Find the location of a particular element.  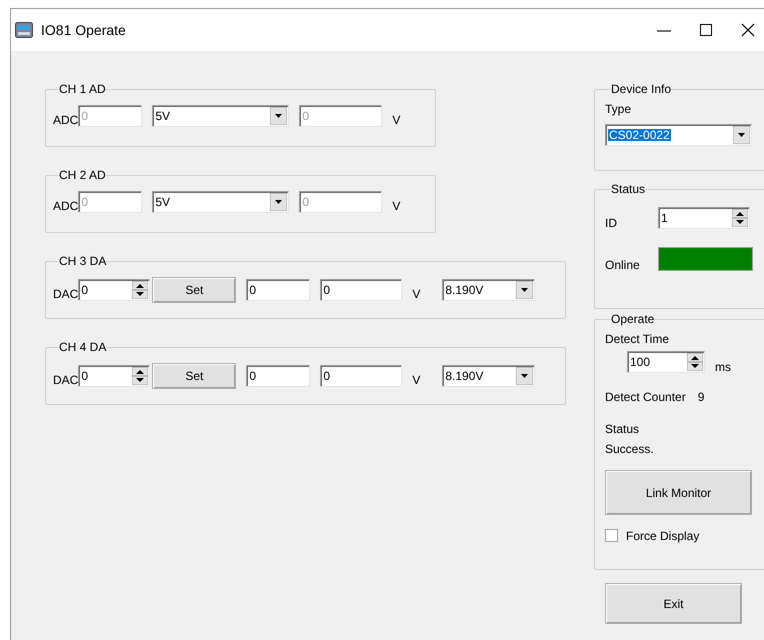

spin-field: 1 is located at coordinates (704, 218).